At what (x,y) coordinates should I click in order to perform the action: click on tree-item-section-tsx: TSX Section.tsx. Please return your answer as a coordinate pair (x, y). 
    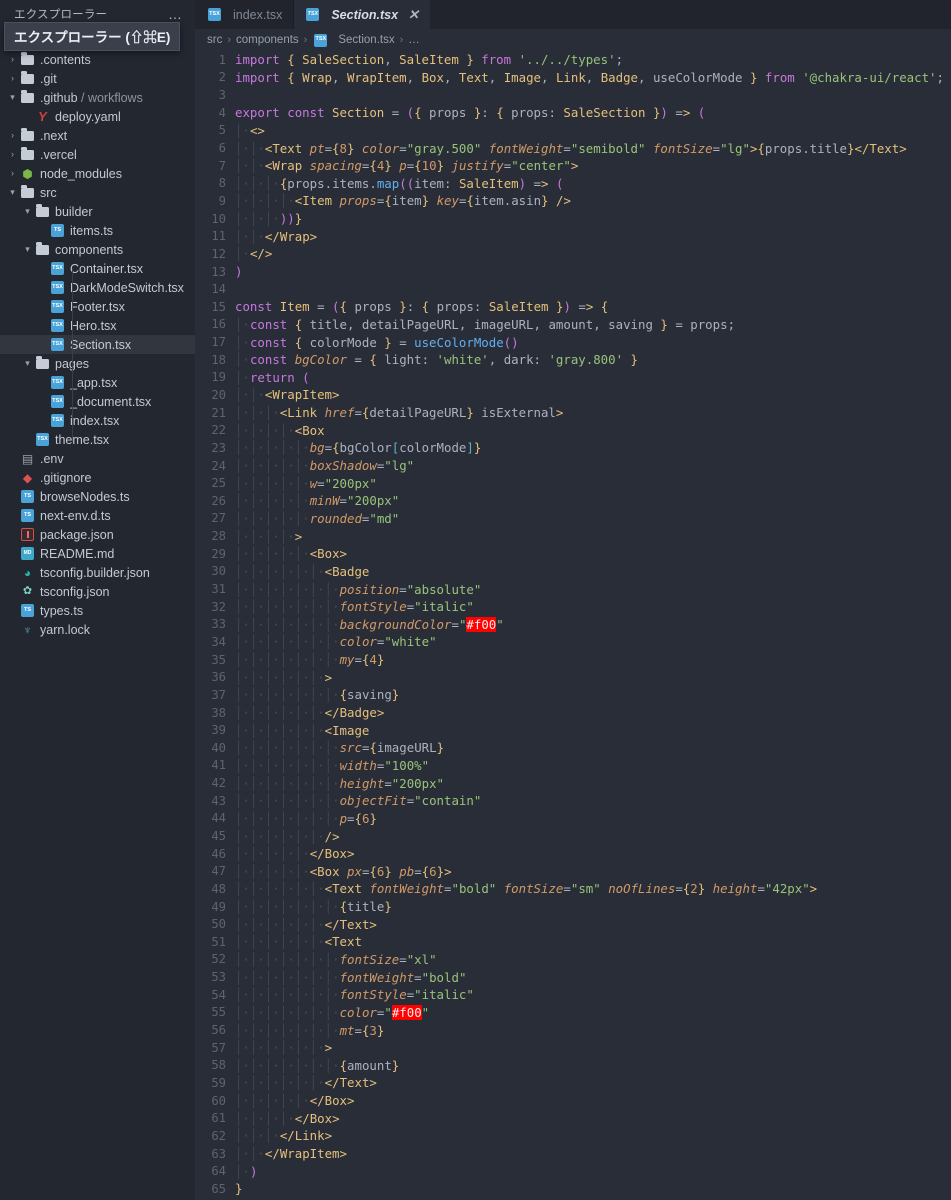
    Looking at the image, I should click on (97, 344).